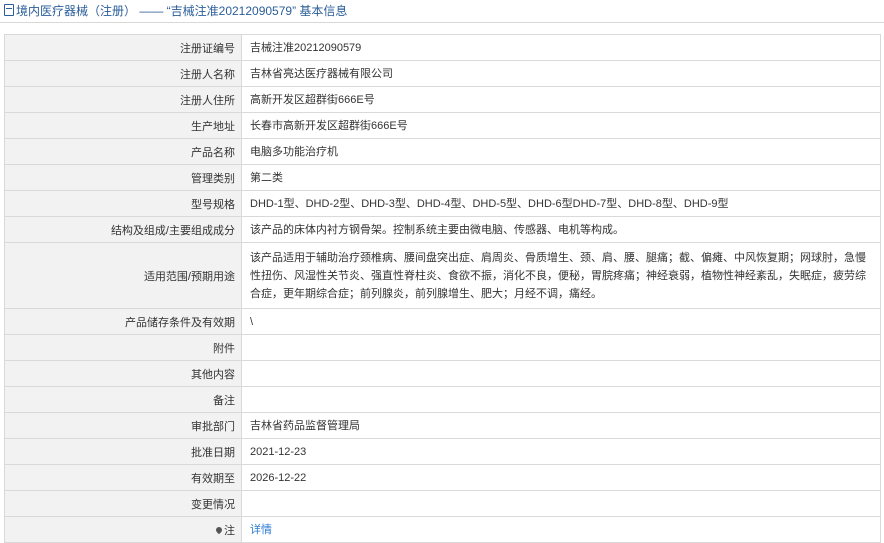 Image resolution: width=884 pixels, height=543 pixels. I want to click on row-label: 备注, so click(123, 399).